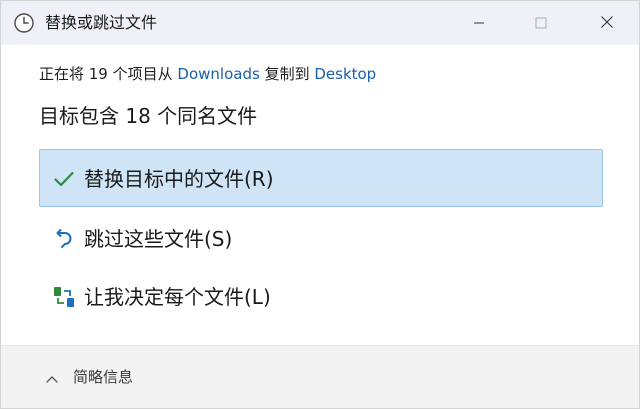  I want to click on destination-folder-link: Desktop, so click(345, 74).